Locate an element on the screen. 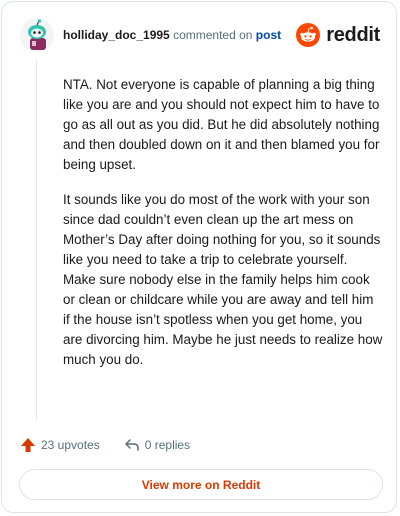  thread-line is located at coordinates (36, 240).